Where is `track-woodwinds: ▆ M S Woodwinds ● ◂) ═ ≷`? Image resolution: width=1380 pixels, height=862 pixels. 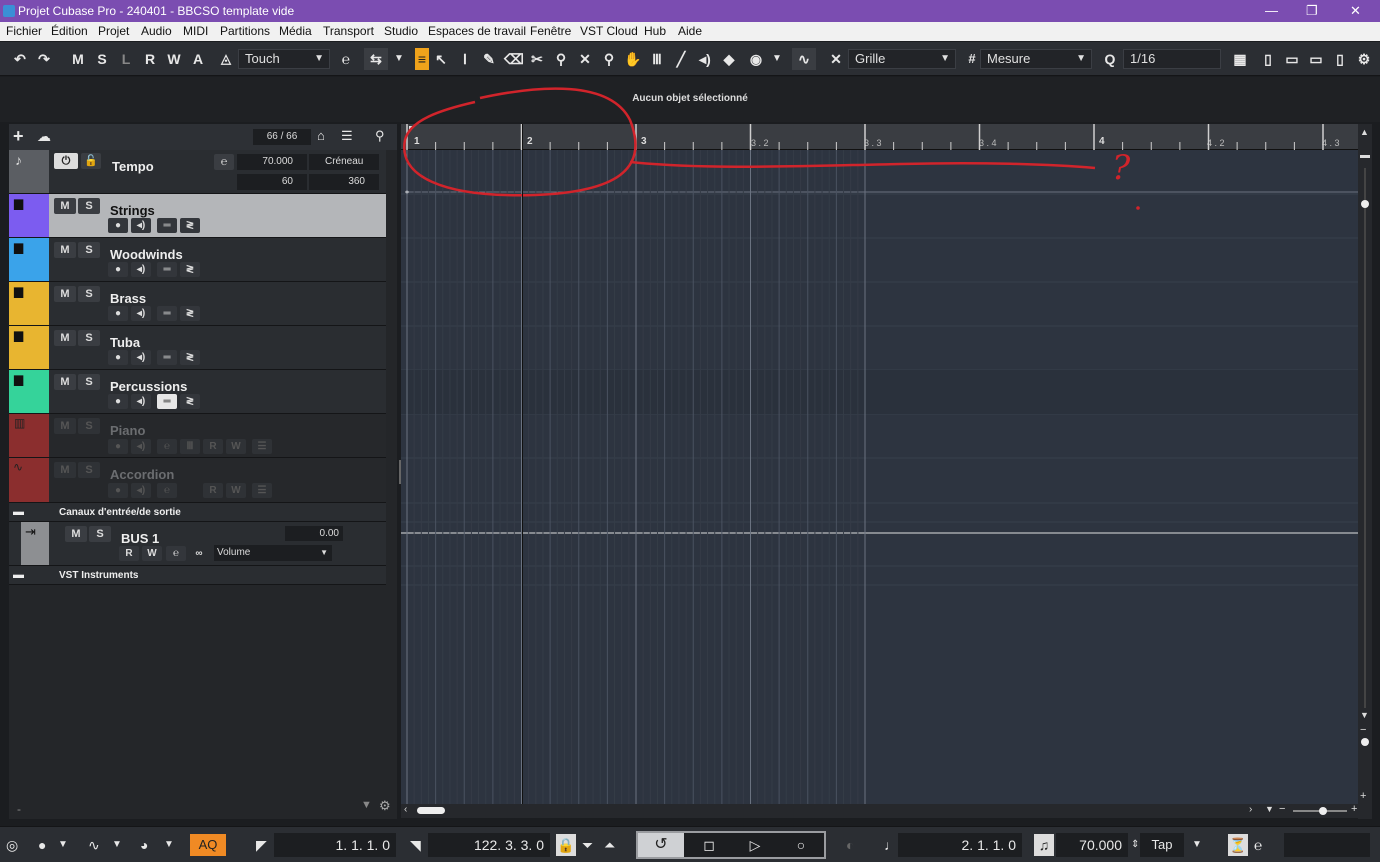 track-woodwinds: ▆ M S Woodwinds ● ◂) ═ ≷ is located at coordinates (197, 260).